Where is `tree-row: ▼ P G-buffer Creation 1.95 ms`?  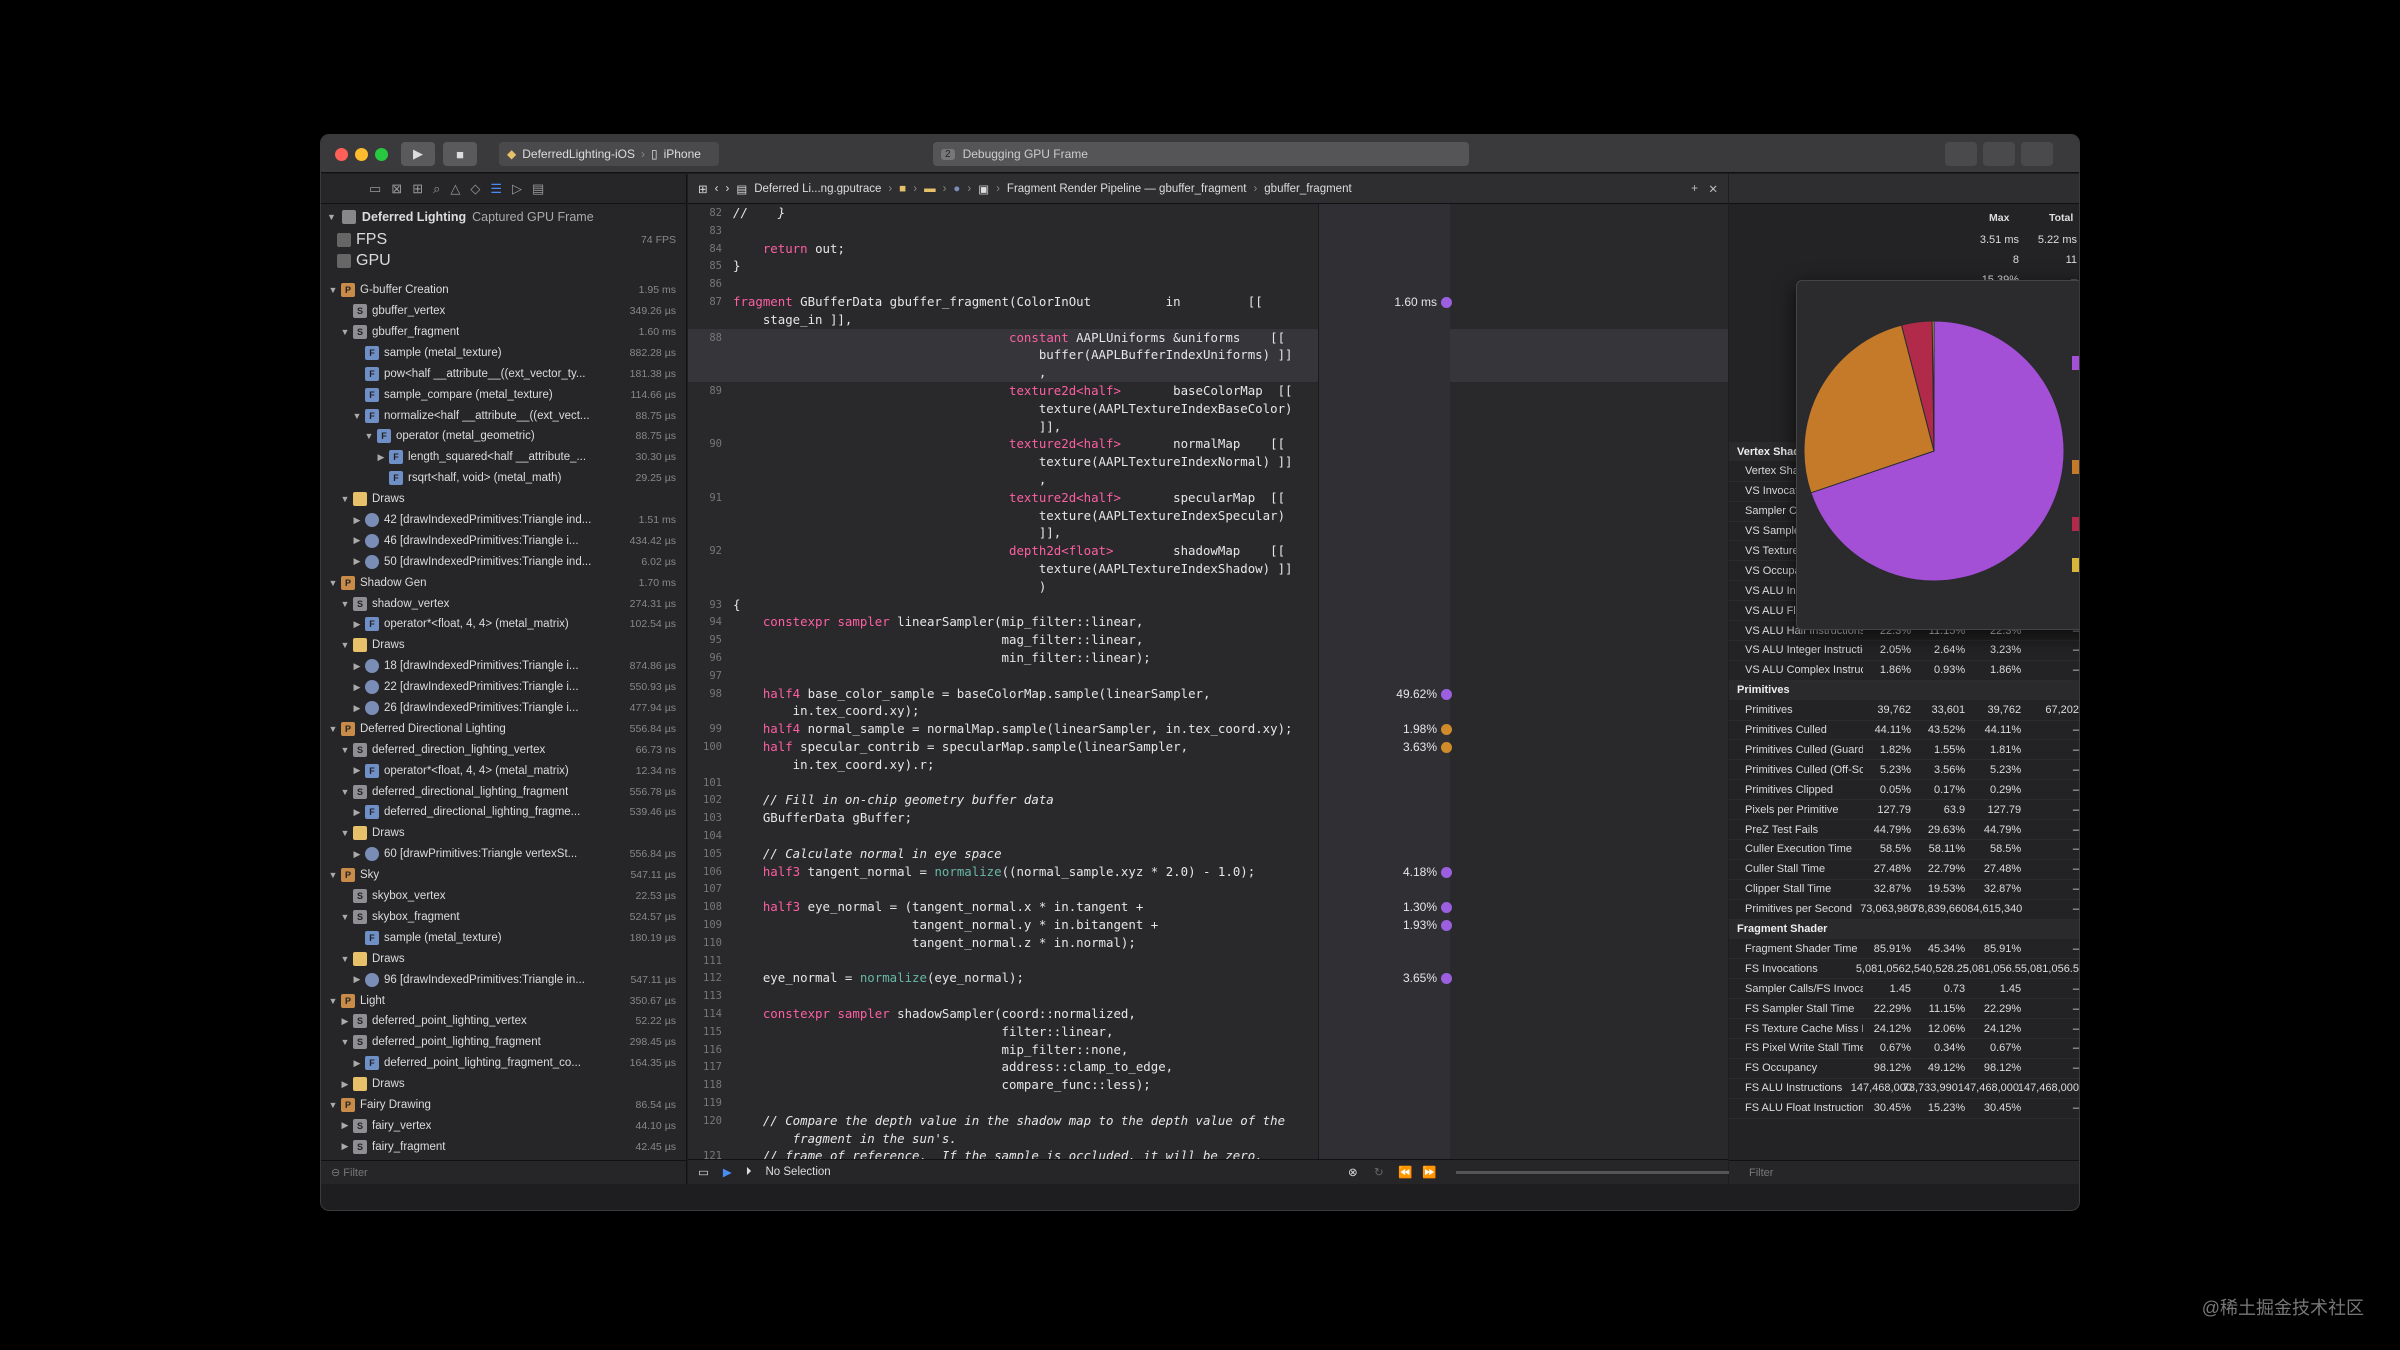
tree-row: ▼ P G-buffer Creation 1.95 ms is located at coordinates (503, 290).